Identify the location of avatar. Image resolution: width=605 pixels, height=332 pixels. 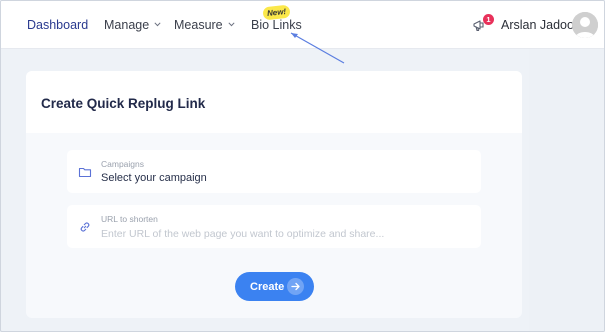
(585, 25).